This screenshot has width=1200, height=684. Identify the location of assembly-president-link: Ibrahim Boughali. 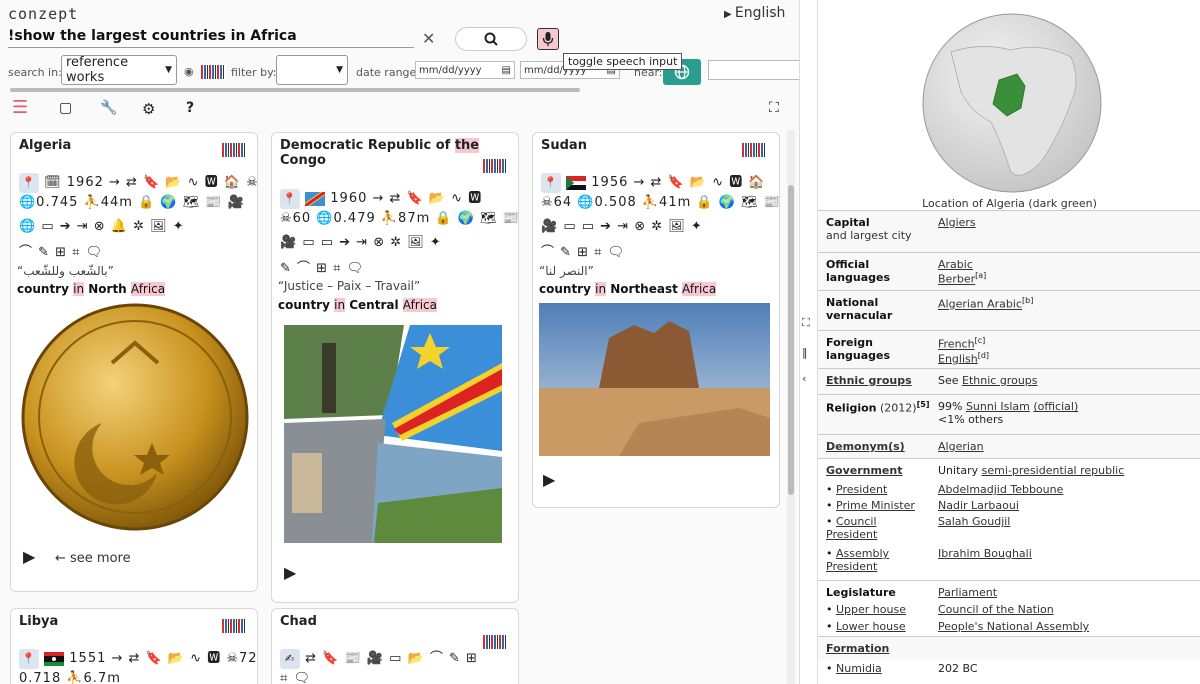
(985, 553).